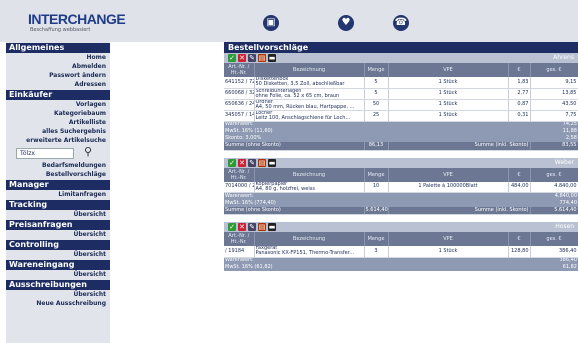  Describe the element at coordinates (309, 187) in the screenshot. I see `description-cell: Kopierpapier A4, 80 g, holzfrei, weiss` at that location.